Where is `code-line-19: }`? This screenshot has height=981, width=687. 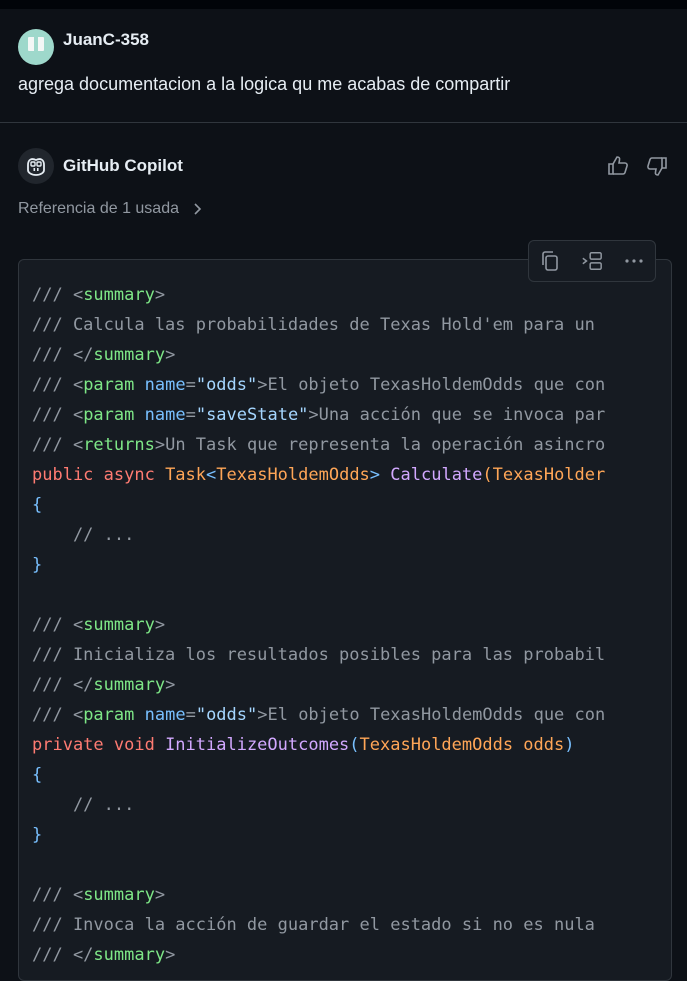
code-line-19: } is located at coordinates (37, 835).